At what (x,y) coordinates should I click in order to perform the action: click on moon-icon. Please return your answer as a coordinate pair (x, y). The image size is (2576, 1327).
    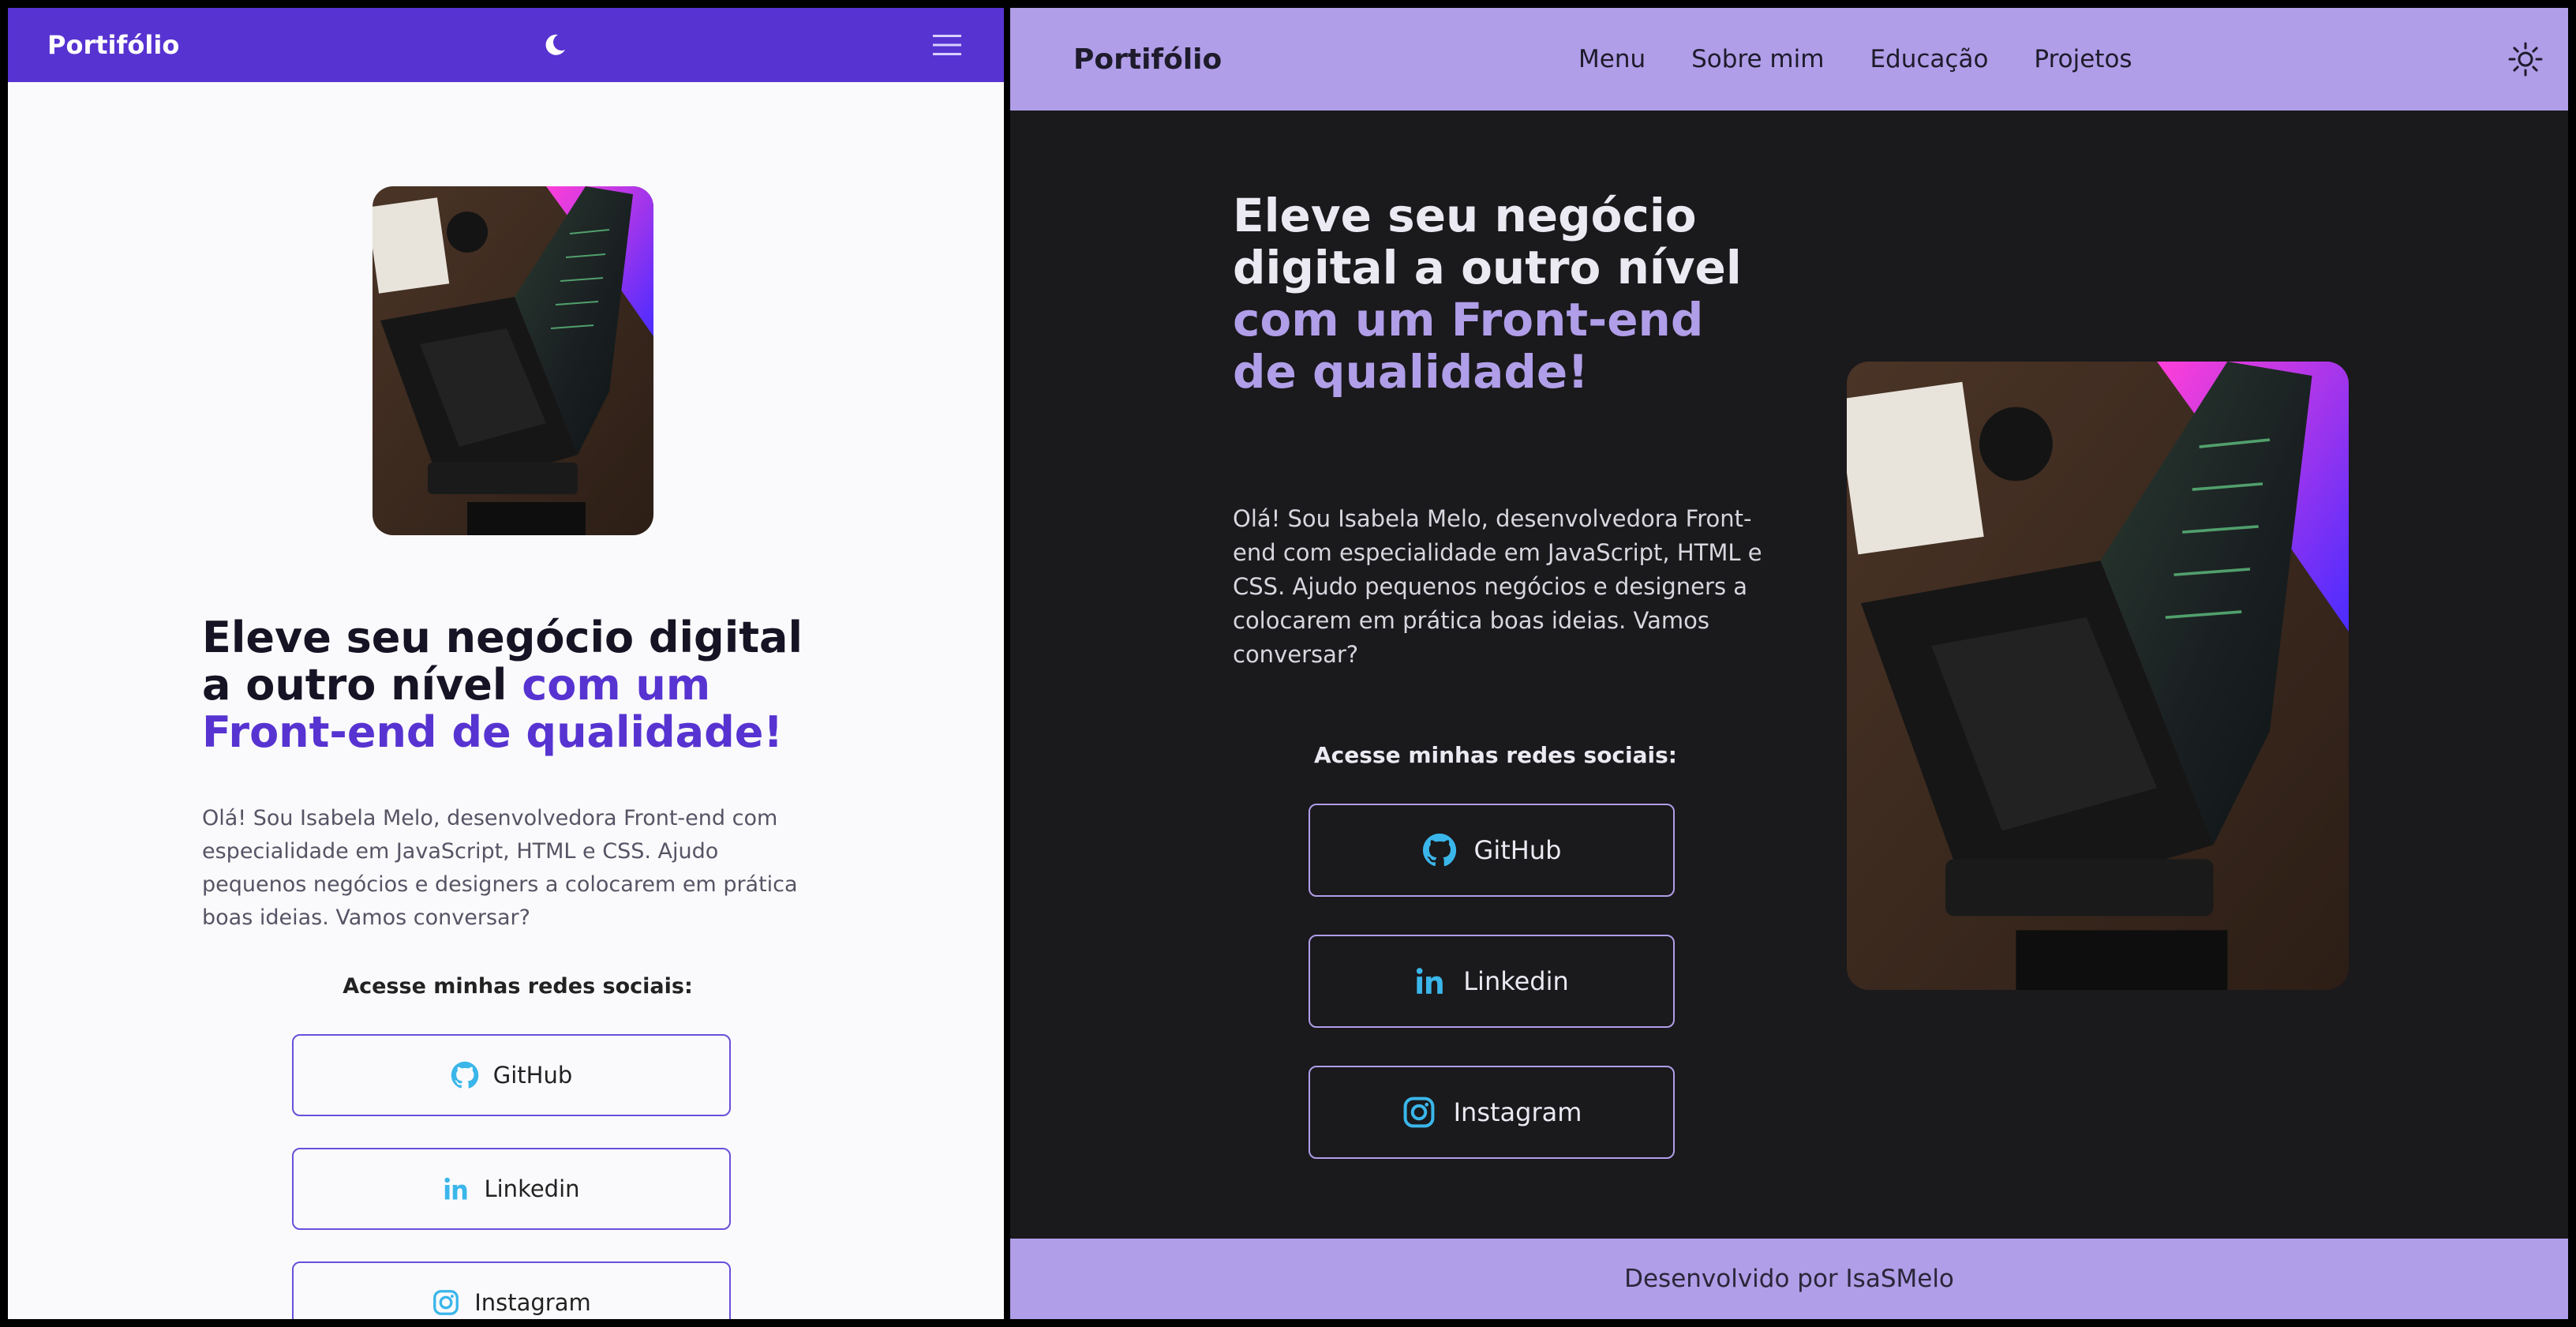
    Looking at the image, I should click on (555, 45).